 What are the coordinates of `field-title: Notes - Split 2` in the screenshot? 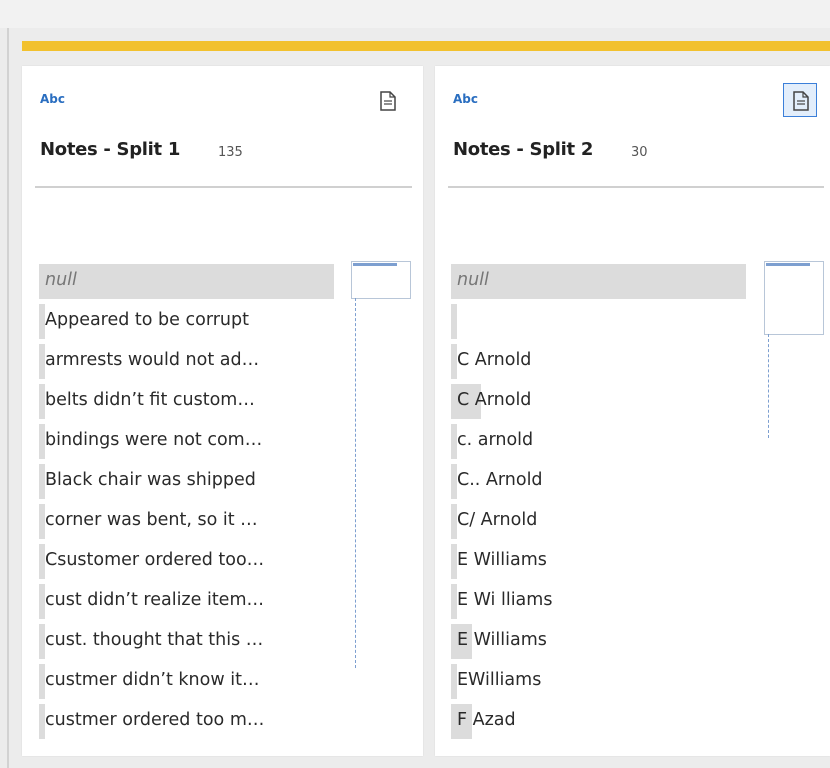 It's located at (523, 149).